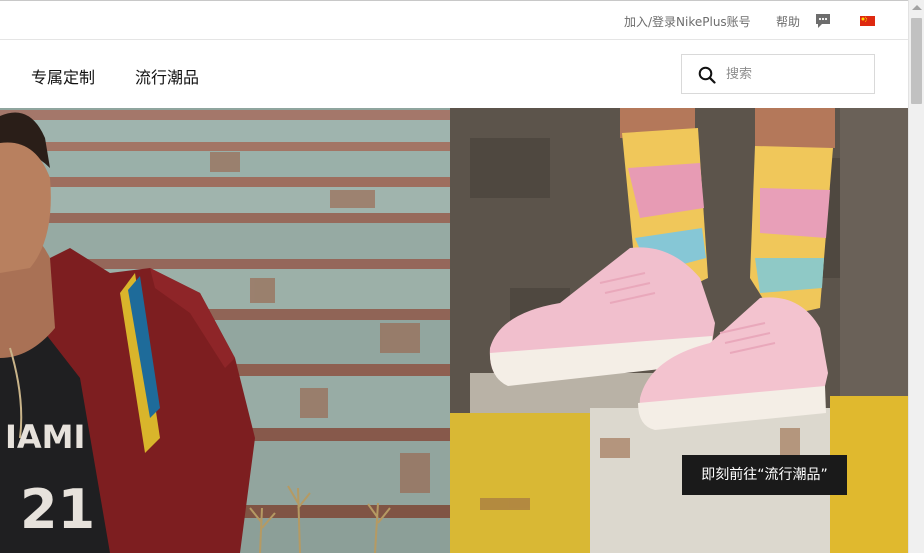 This screenshot has width=924, height=553. What do you see at coordinates (63, 76) in the screenshot?
I see `nav-item-custom: 专属定制` at bounding box center [63, 76].